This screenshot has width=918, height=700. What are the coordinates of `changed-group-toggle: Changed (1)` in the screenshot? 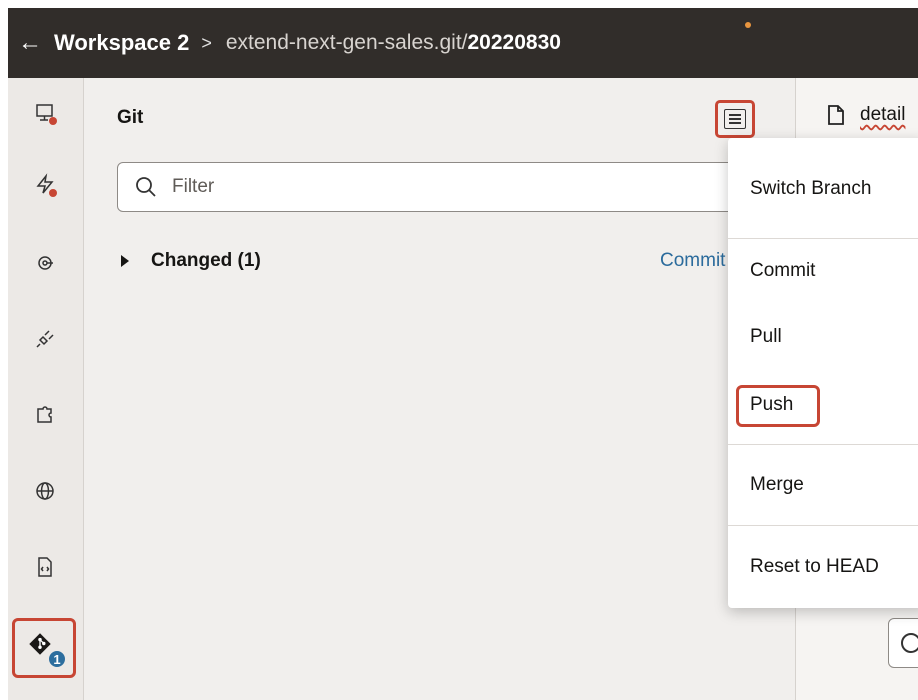 It's located at (191, 261).